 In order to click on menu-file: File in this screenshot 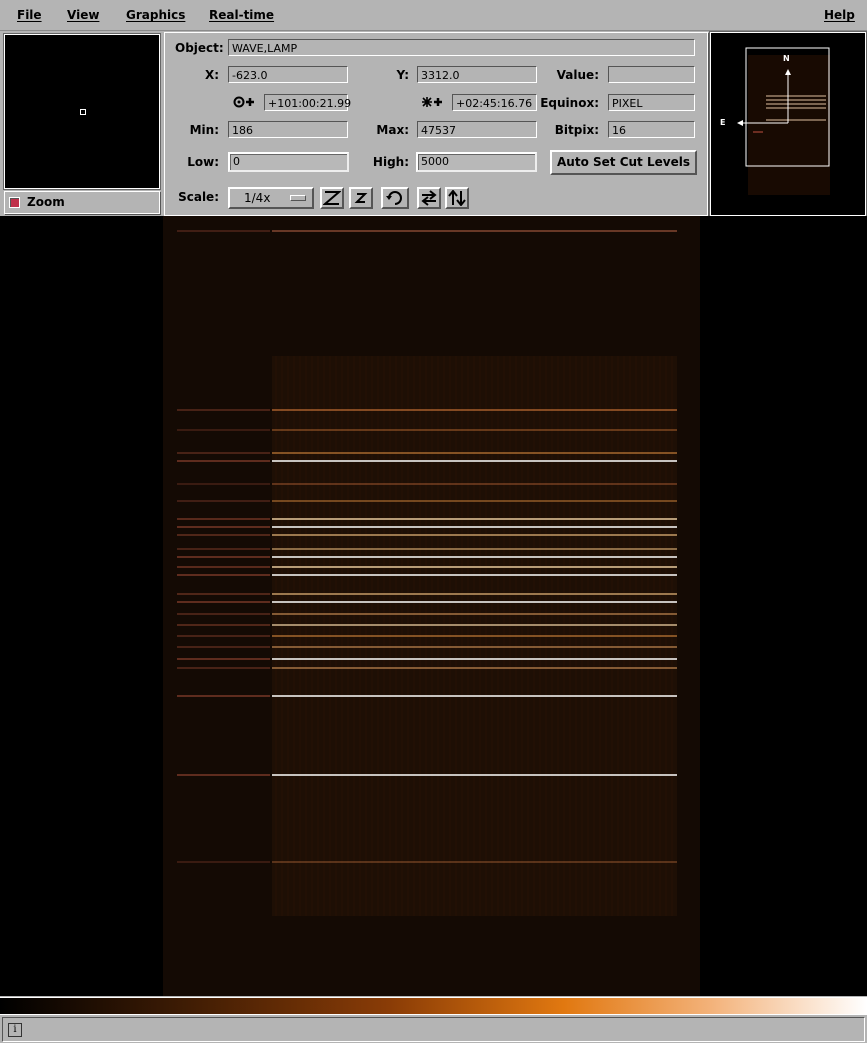, I will do `click(29, 15)`.